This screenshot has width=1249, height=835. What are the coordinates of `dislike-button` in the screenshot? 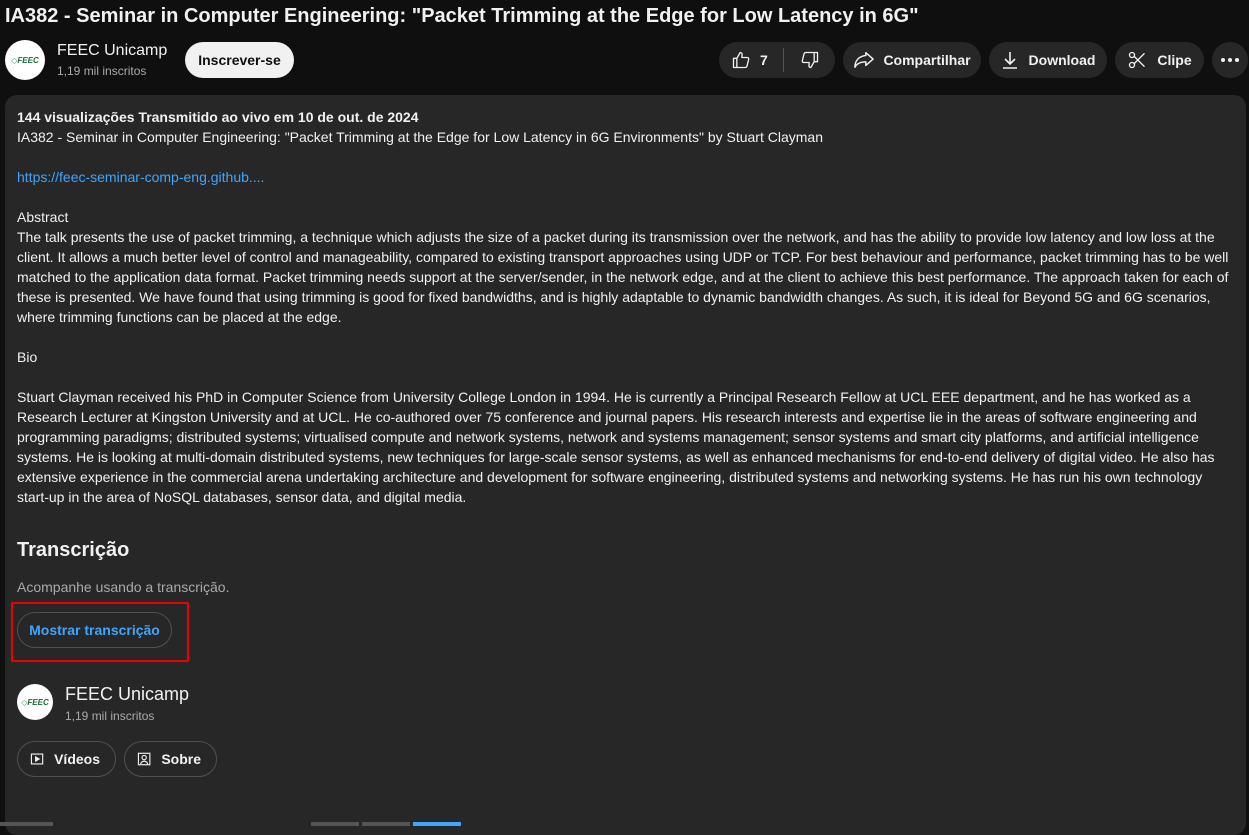 It's located at (809, 60).